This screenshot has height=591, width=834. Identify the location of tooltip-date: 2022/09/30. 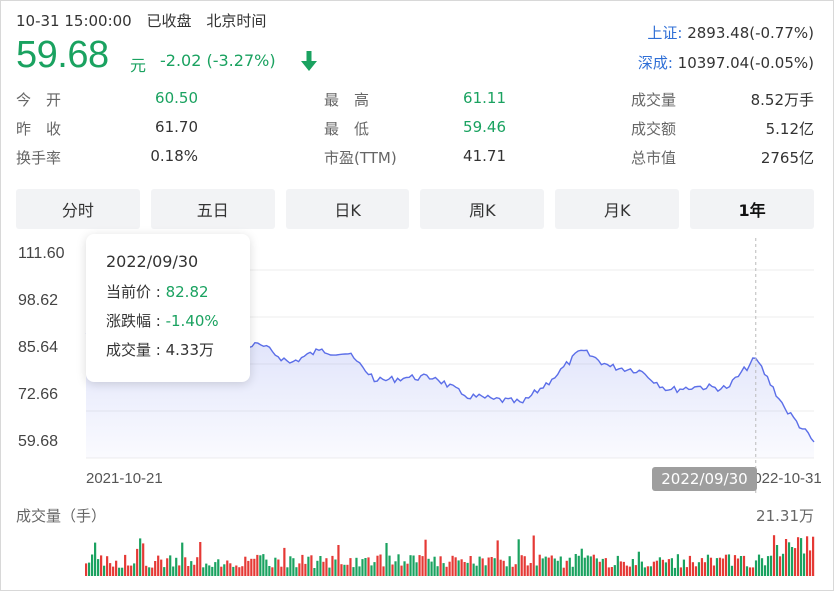
(152, 261).